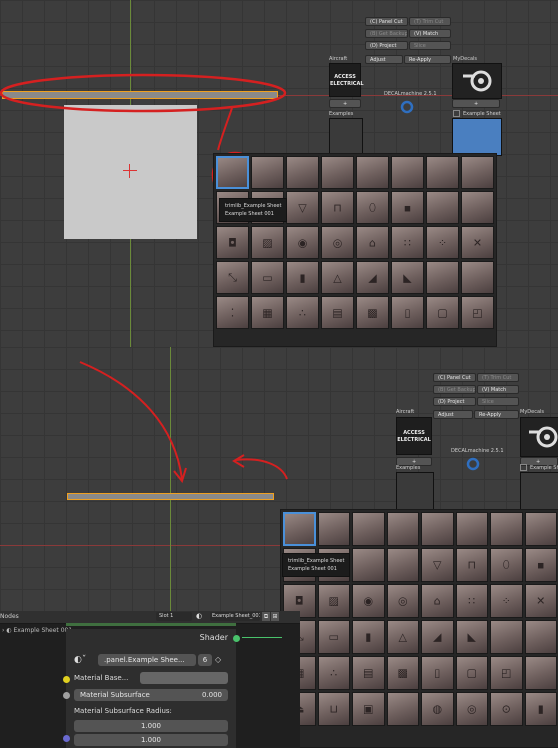  What do you see at coordinates (275, 616) in the screenshot?
I see `new-material-icon: ⊞` at bounding box center [275, 616].